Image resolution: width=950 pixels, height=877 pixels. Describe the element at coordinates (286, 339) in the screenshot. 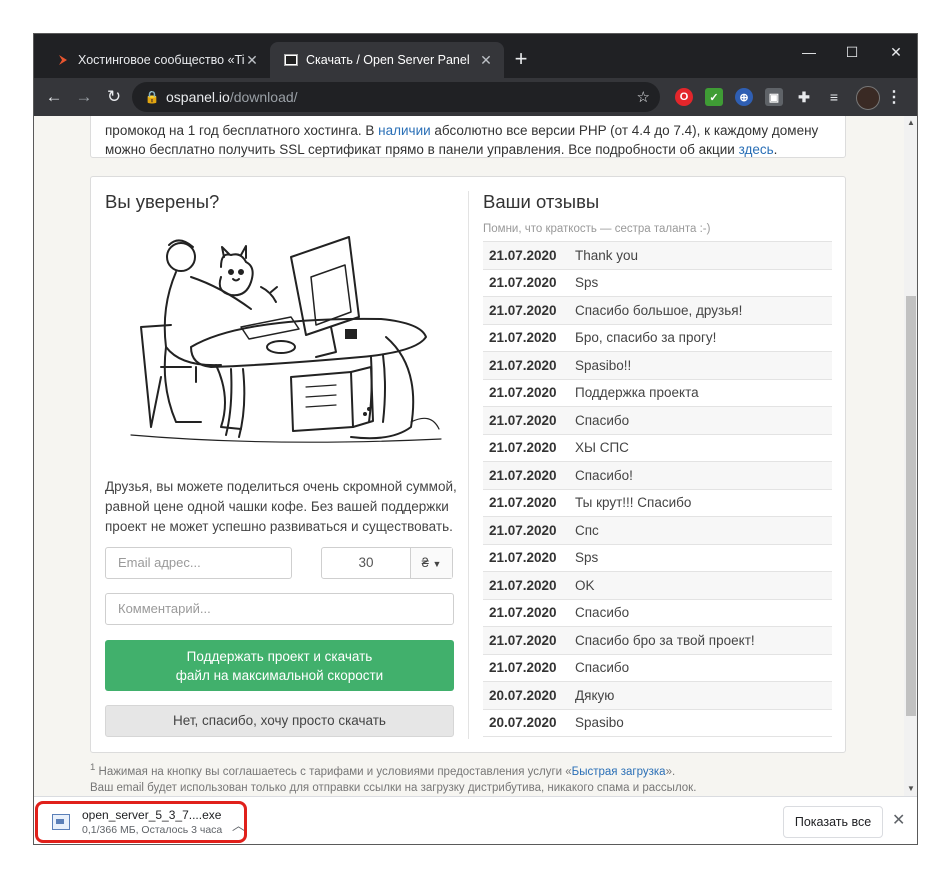

I see `programmer-cat-illustration` at that location.